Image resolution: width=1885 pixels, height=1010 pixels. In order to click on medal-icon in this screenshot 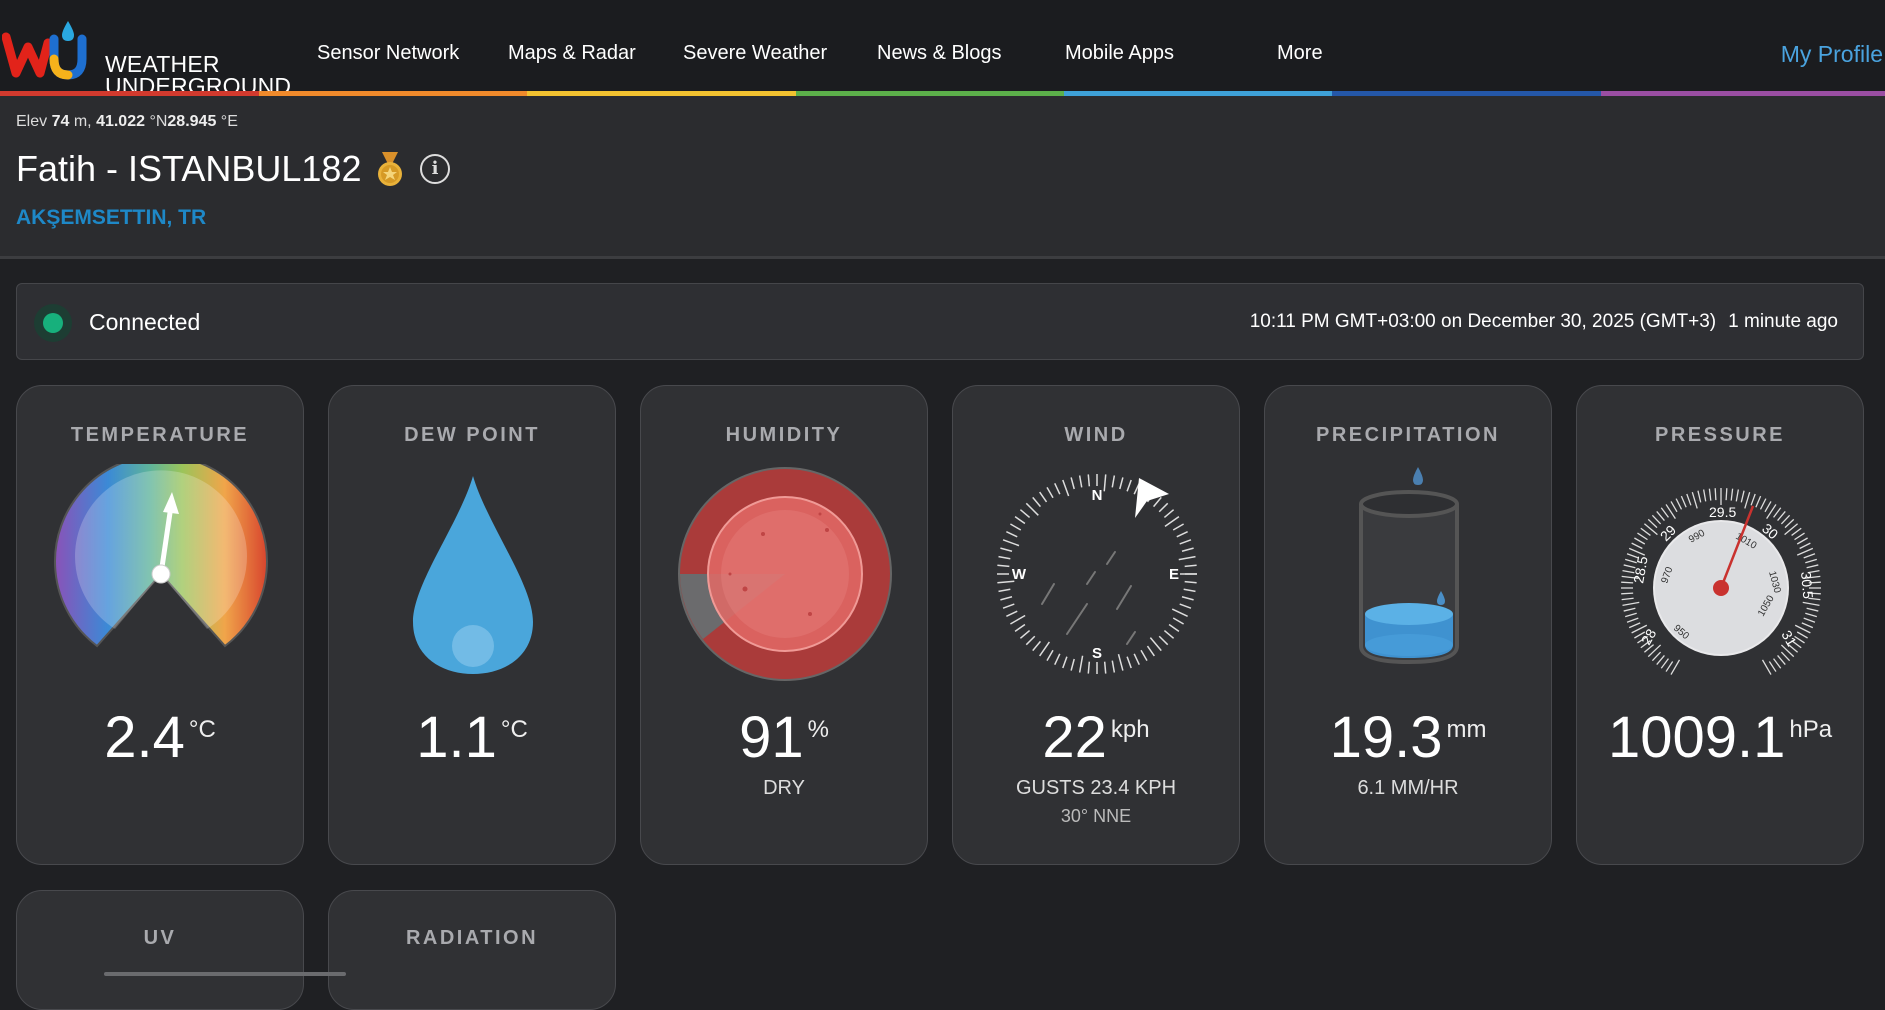, I will do `click(390, 172)`.